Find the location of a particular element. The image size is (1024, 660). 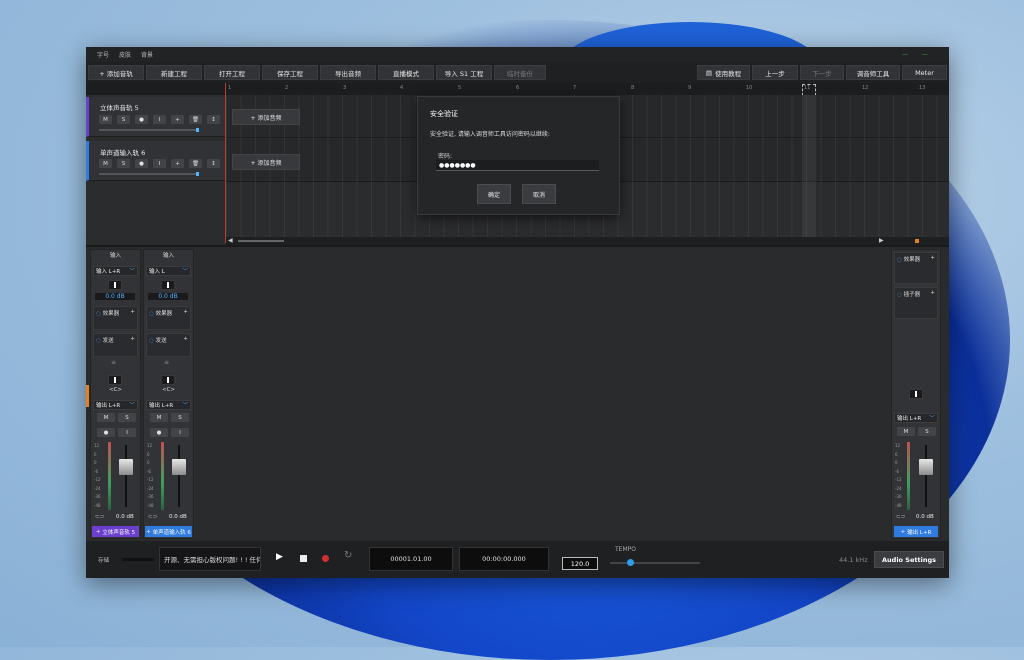

input-select: 输入 L ﹀ is located at coordinates (168, 271).